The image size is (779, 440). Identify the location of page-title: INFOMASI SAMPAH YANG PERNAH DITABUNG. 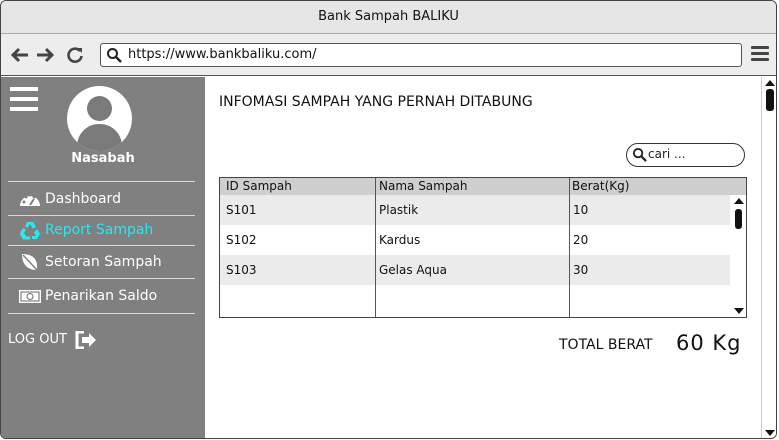
(376, 102).